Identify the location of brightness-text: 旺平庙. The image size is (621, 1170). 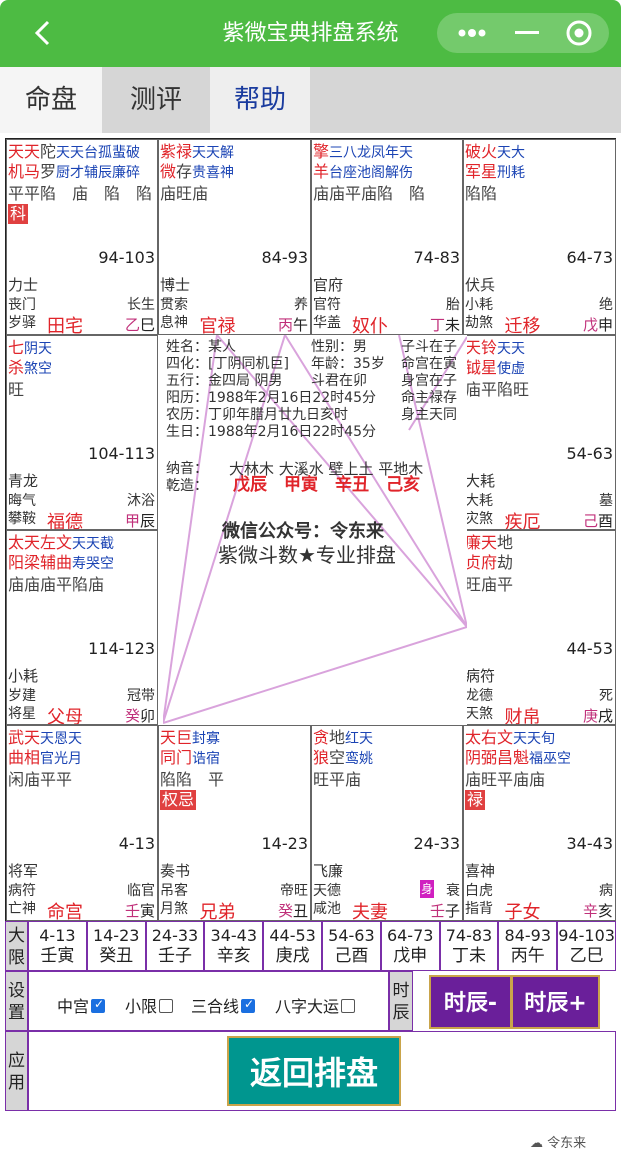
(337, 779).